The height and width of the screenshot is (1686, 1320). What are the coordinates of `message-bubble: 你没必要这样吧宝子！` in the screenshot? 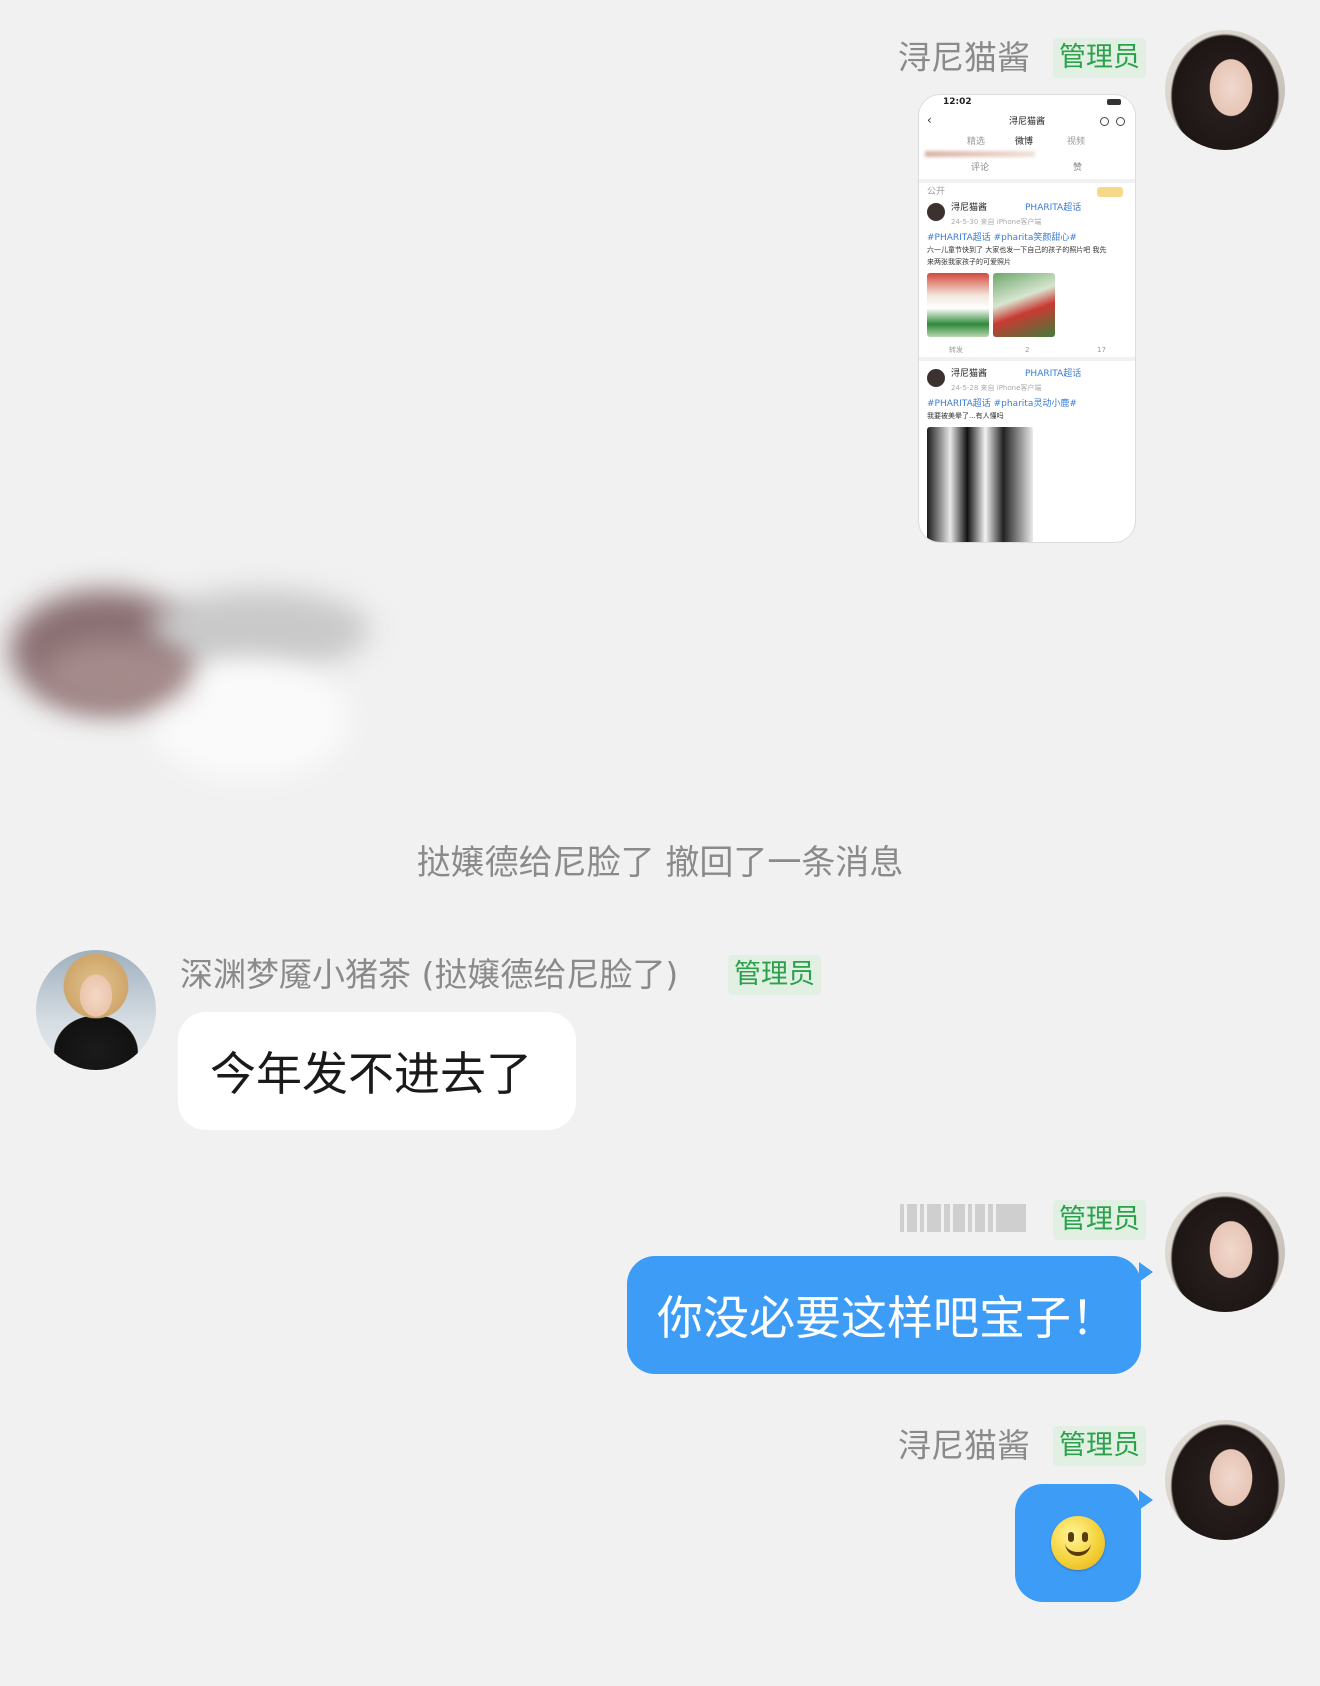 It's located at (884, 1315).